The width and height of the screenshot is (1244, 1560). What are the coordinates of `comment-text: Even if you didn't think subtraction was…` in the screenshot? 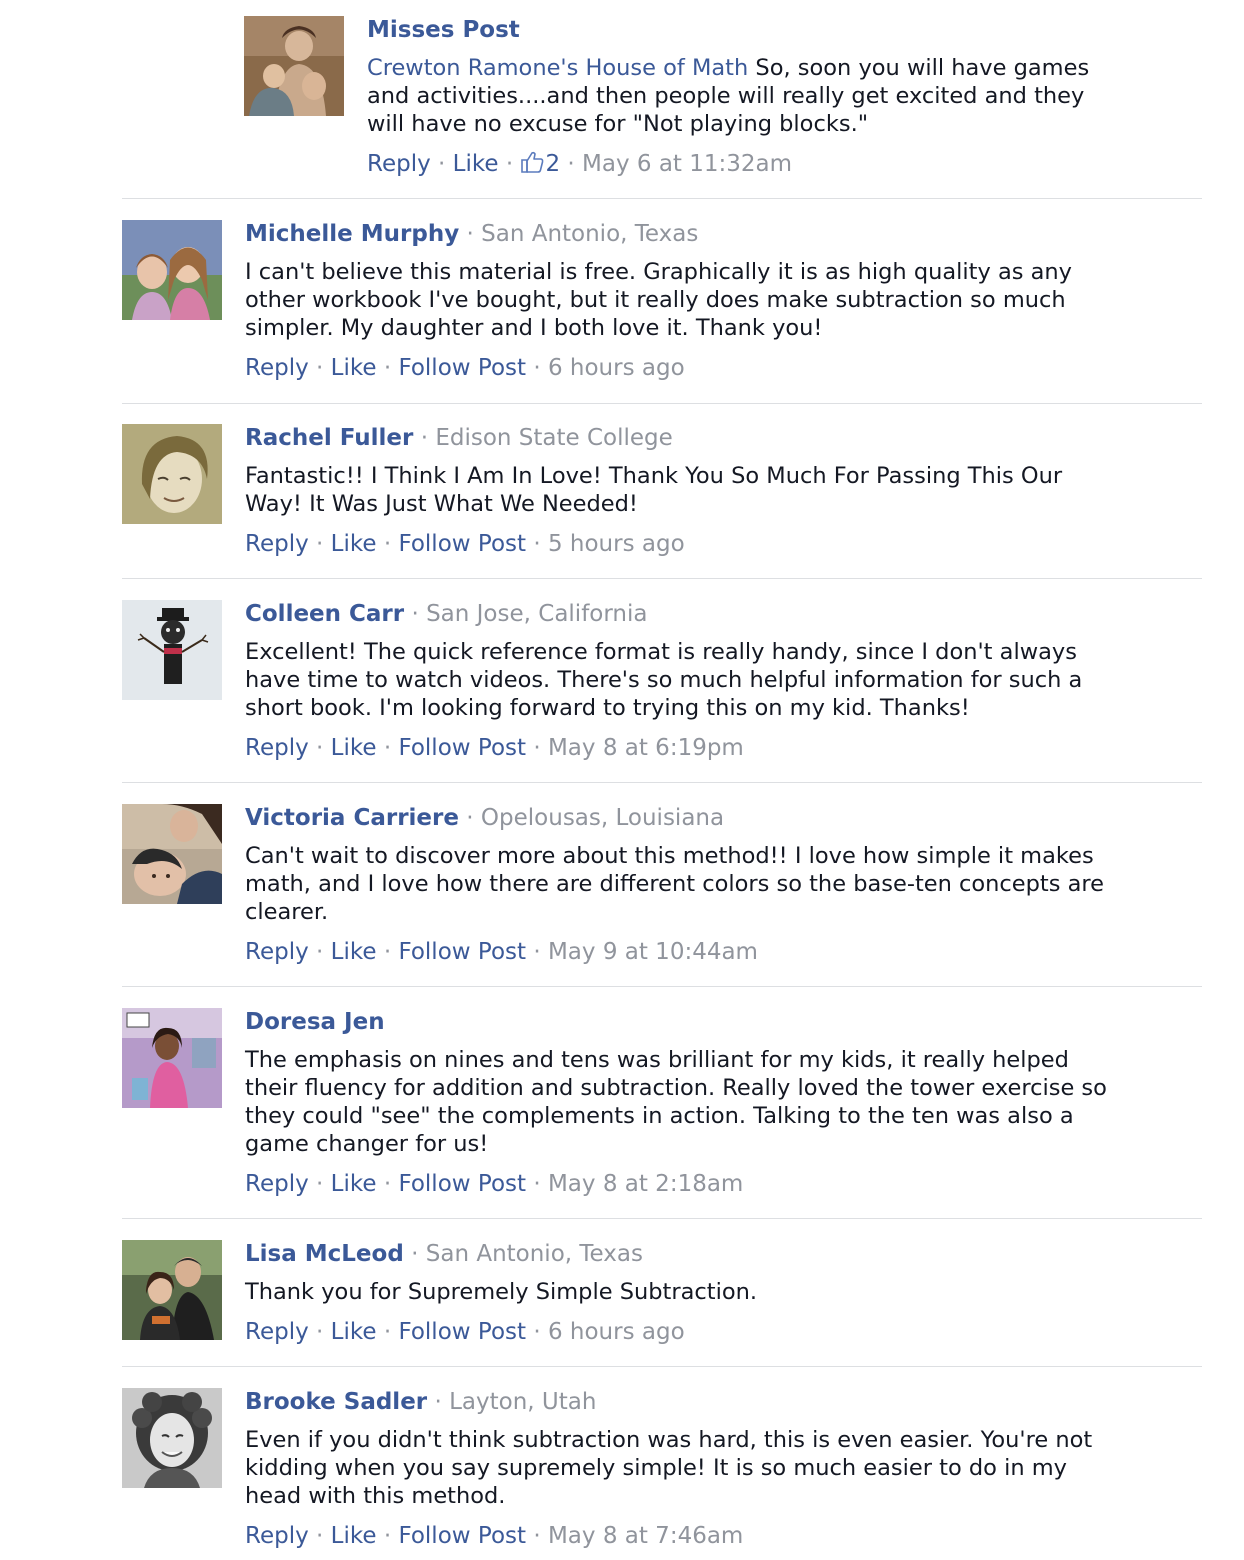 It's located at (669, 1468).